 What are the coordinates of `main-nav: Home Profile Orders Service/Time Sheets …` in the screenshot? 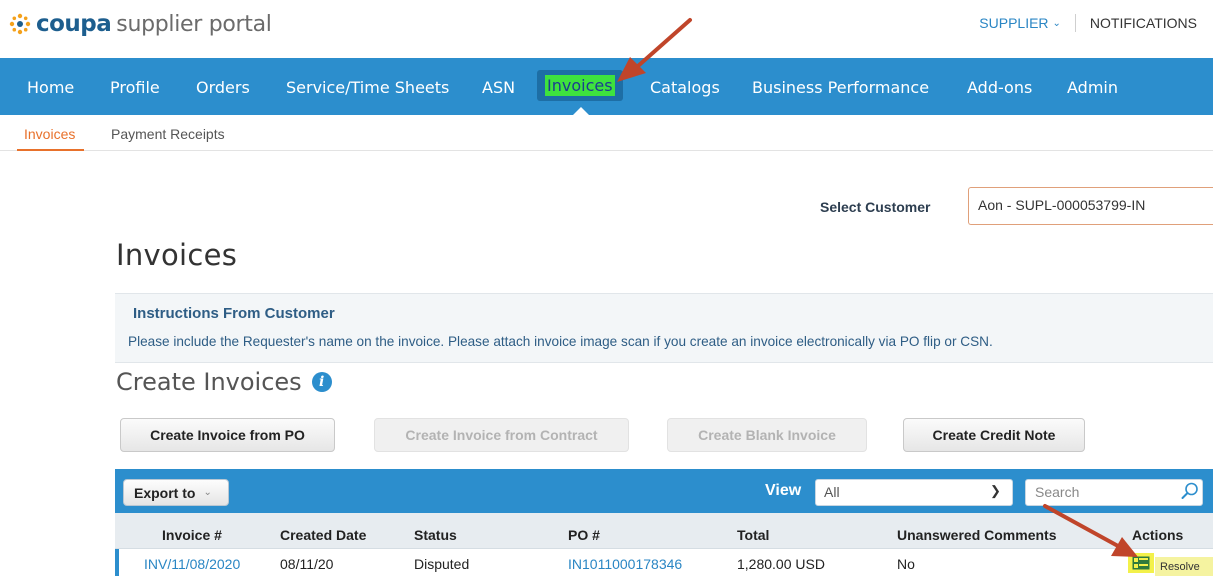 It's located at (606, 86).